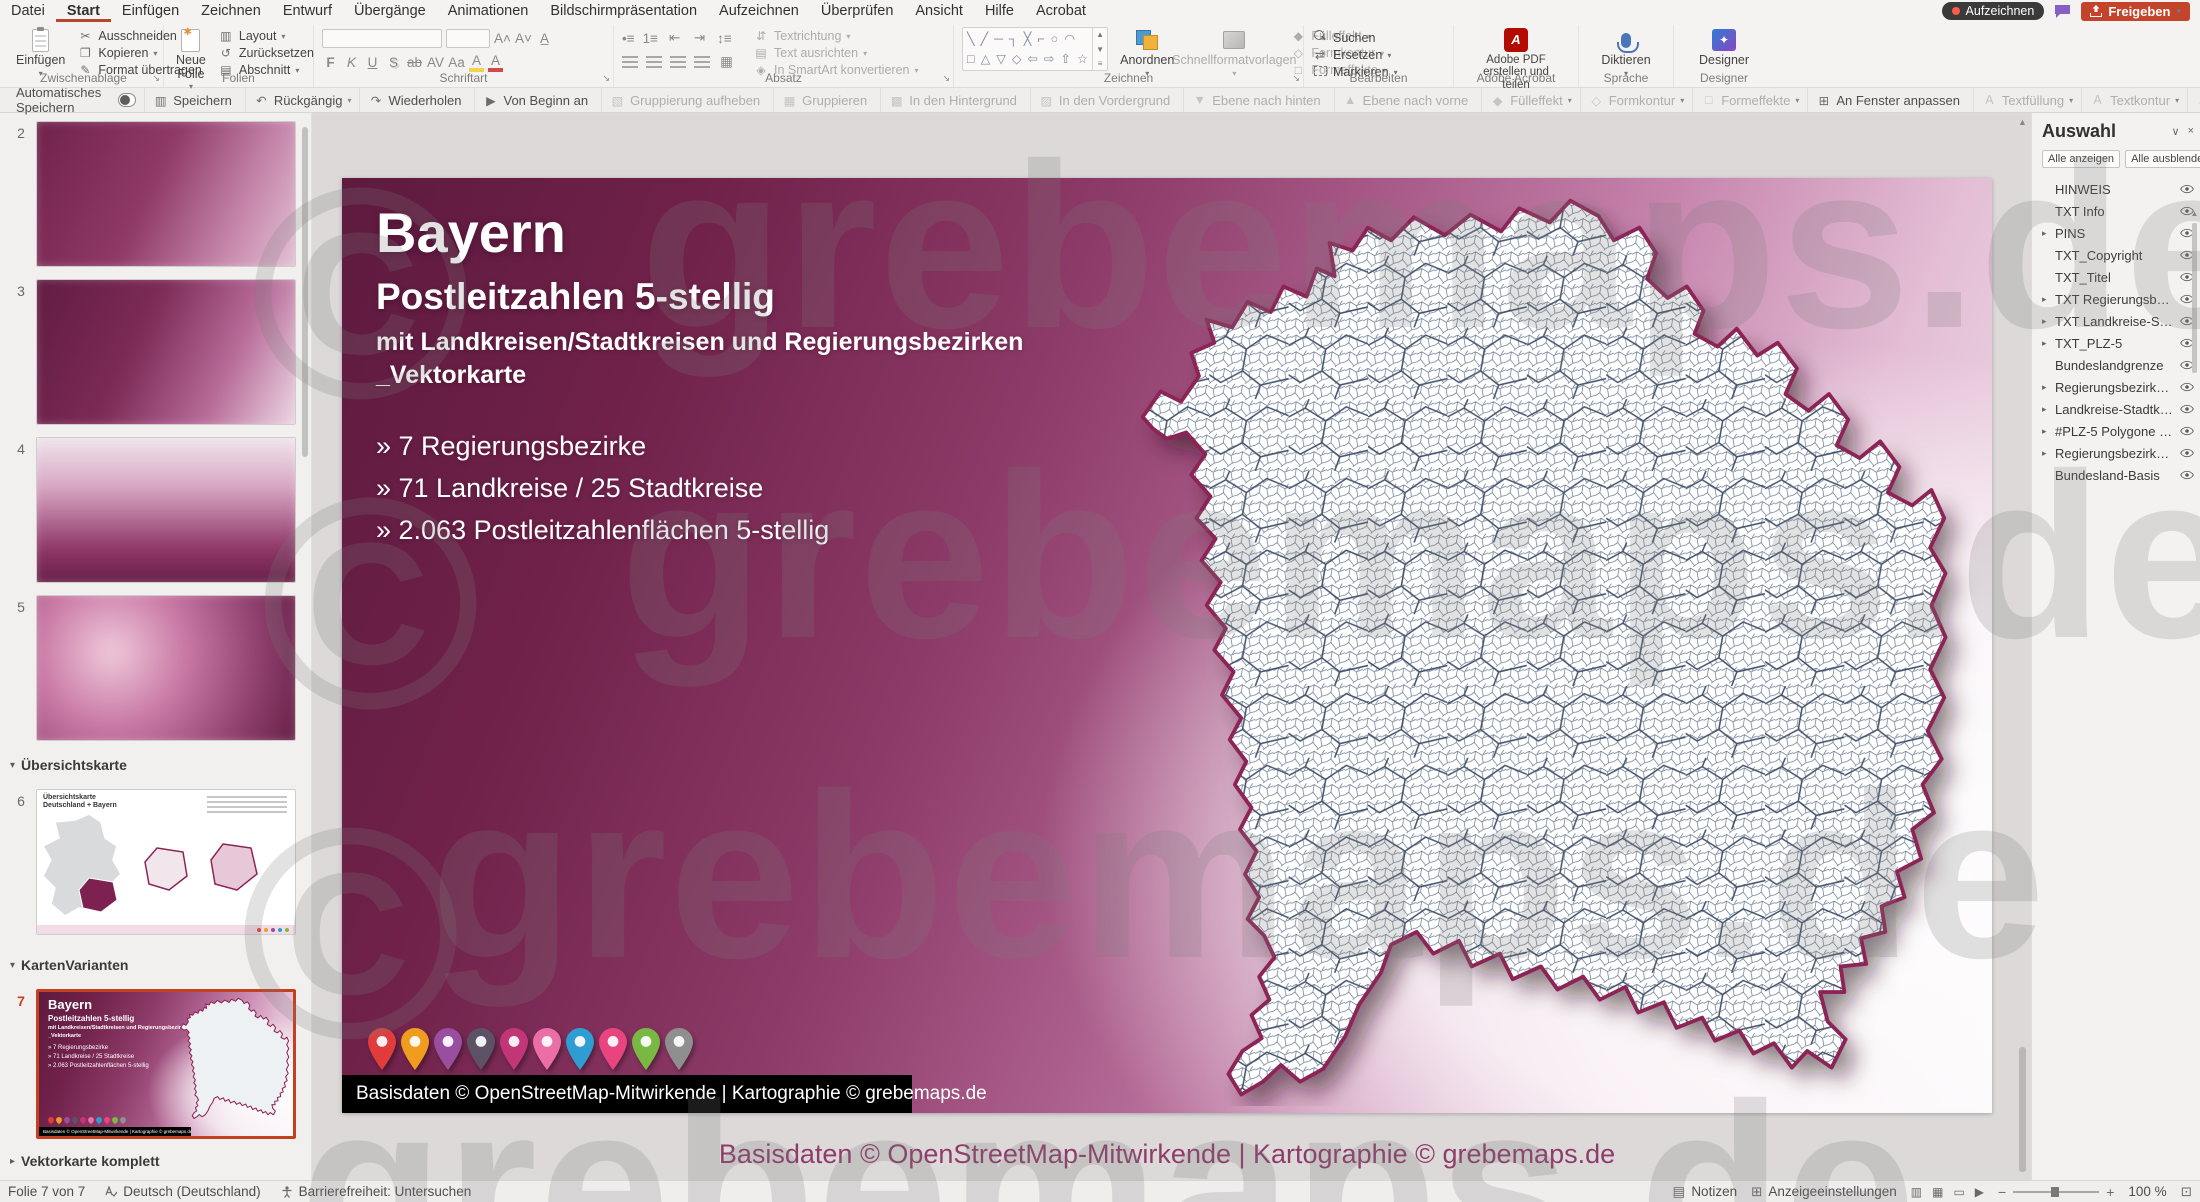 The height and width of the screenshot is (1202, 2200). Describe the element at coordinates (678, 62) in the screenshot. I see `align-right-button` at that location.